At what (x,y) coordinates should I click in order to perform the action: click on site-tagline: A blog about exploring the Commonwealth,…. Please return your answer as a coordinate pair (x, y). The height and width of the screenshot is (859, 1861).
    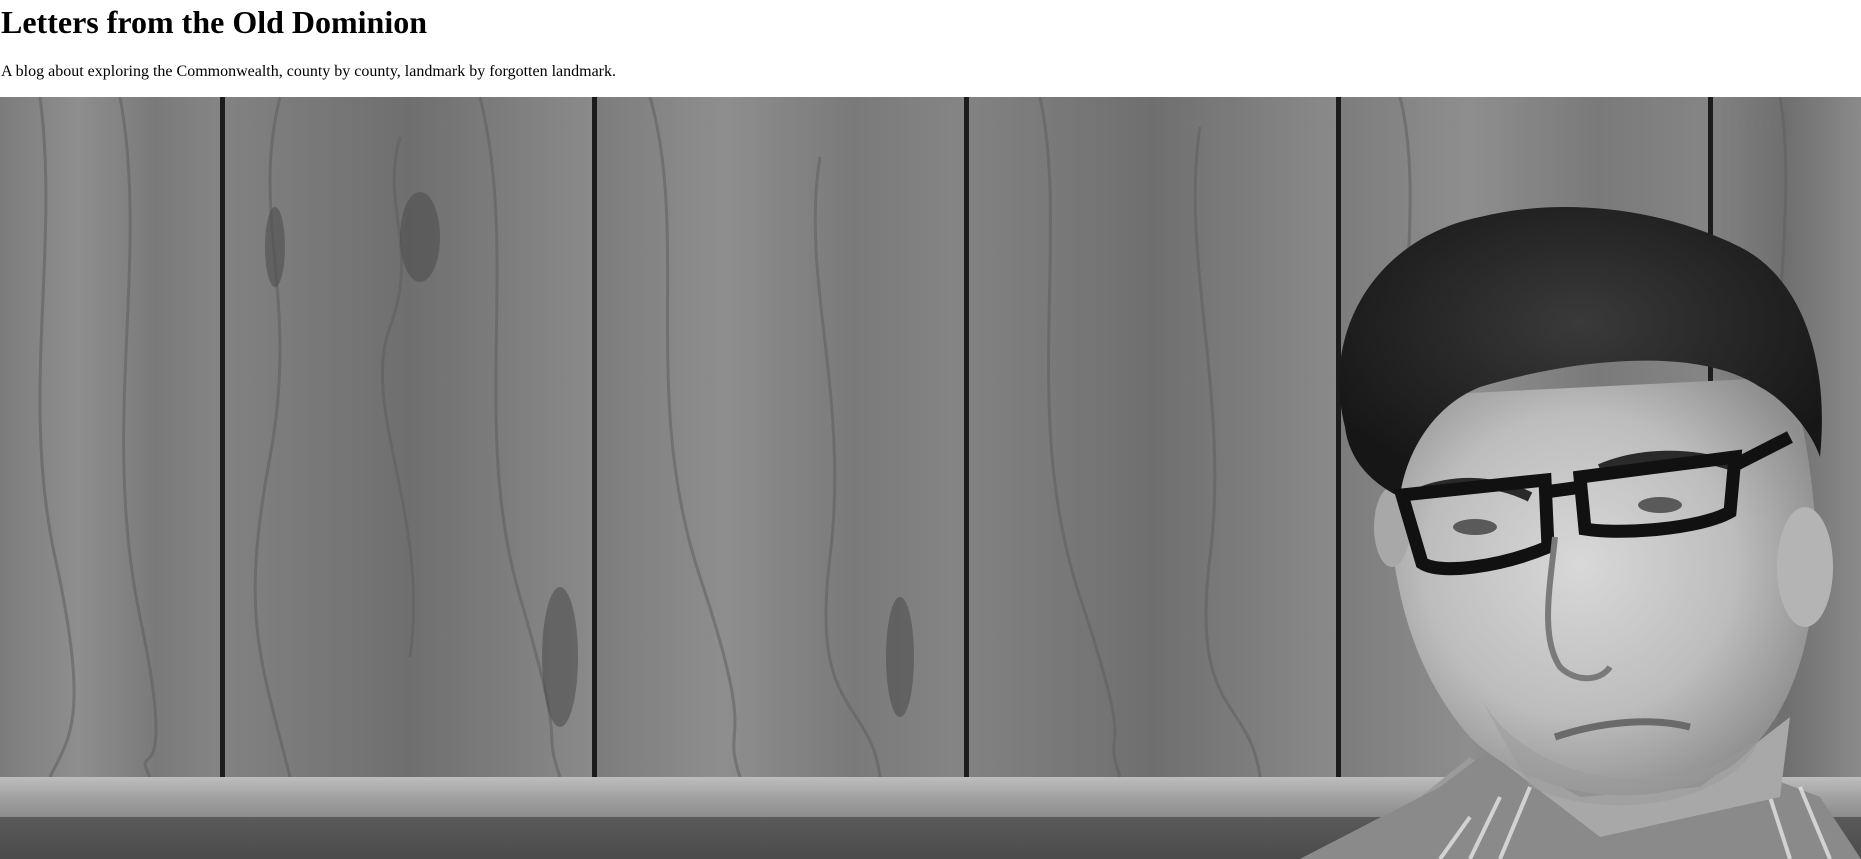
    Looking at the image, I should click on (308, 71).